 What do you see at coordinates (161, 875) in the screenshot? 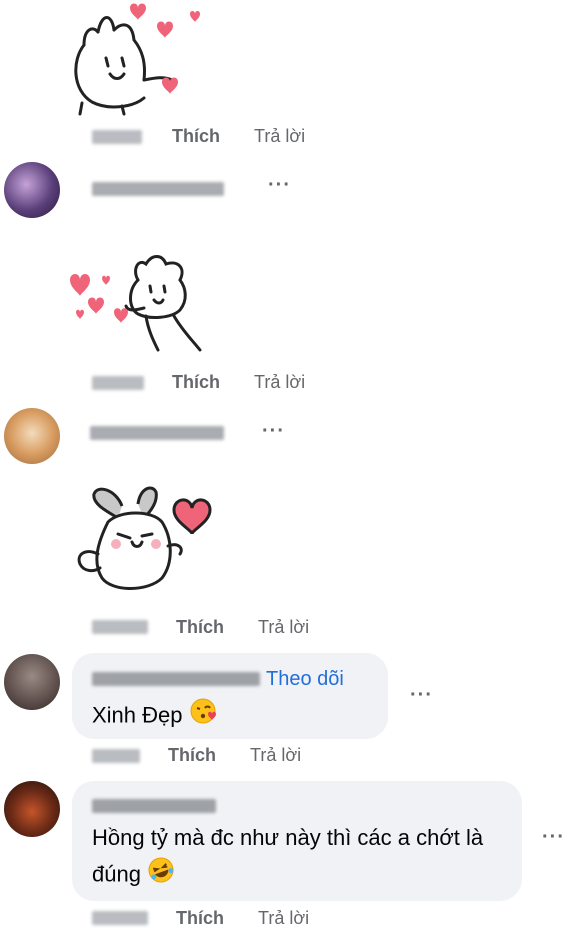
I see `laughing-emoji-icon` at bounding box center [161, 875].